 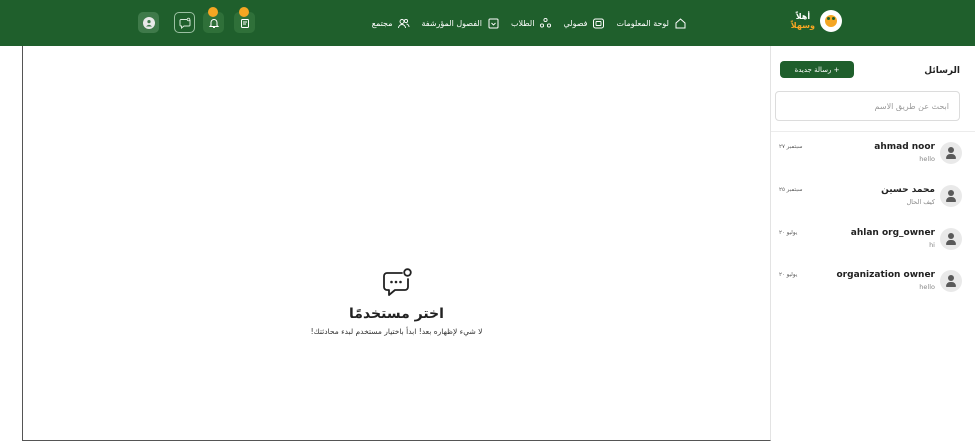 I want to click on nav-dashboard-label: لوحة المعلومات, so click(x=642, y=23).